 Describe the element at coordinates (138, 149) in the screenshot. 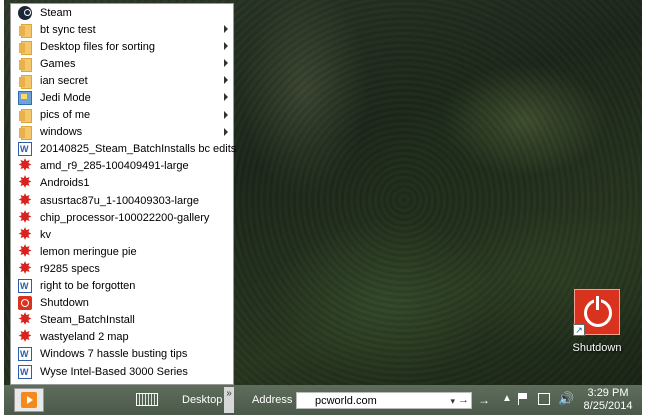

I see `menu-item-label: 20140825_Steam_BatchInstalls bc edits` at that location.